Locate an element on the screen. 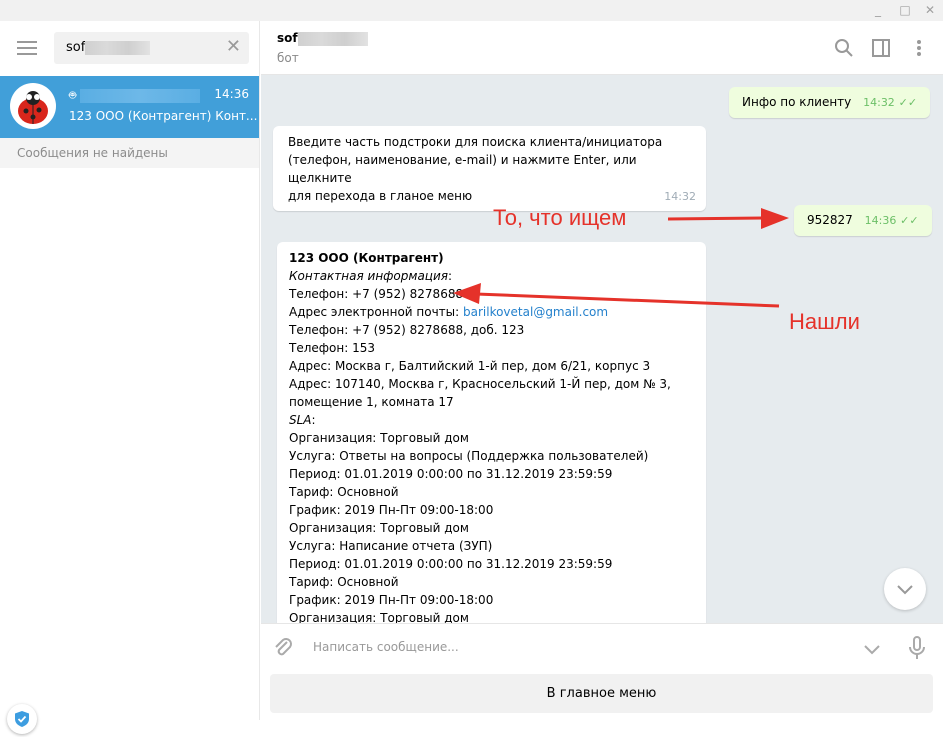 Image resolution: width=943 pixels, height=737 pixels. more-options-icon is located at coordinates (919, 48).